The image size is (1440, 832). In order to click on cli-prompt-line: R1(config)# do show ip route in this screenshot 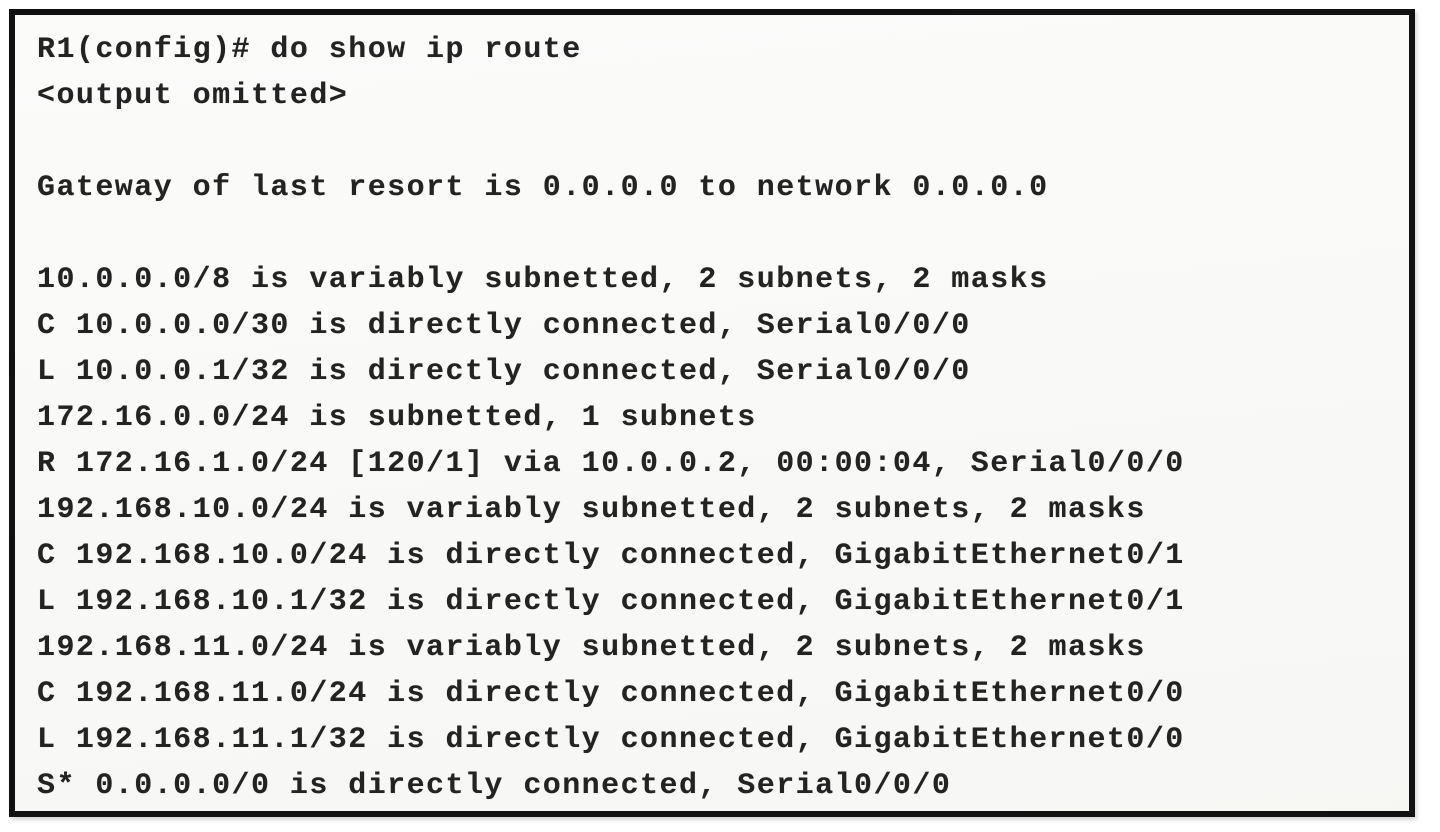, I will do `click(309, 50)`.